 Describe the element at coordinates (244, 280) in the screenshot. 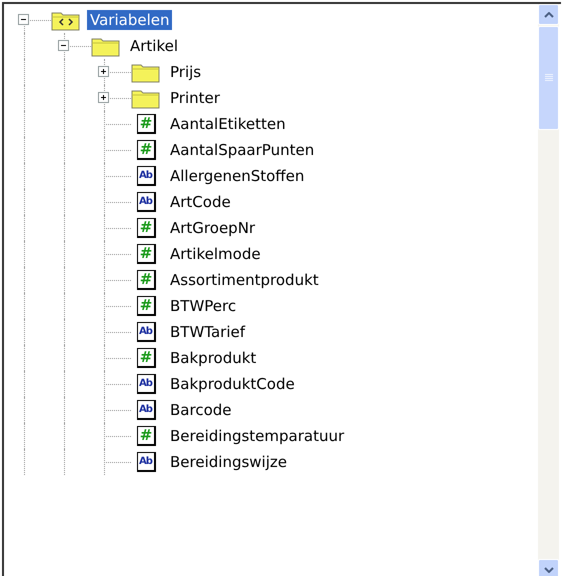

I see `tree-item: Assortimentprodukt` at that location.